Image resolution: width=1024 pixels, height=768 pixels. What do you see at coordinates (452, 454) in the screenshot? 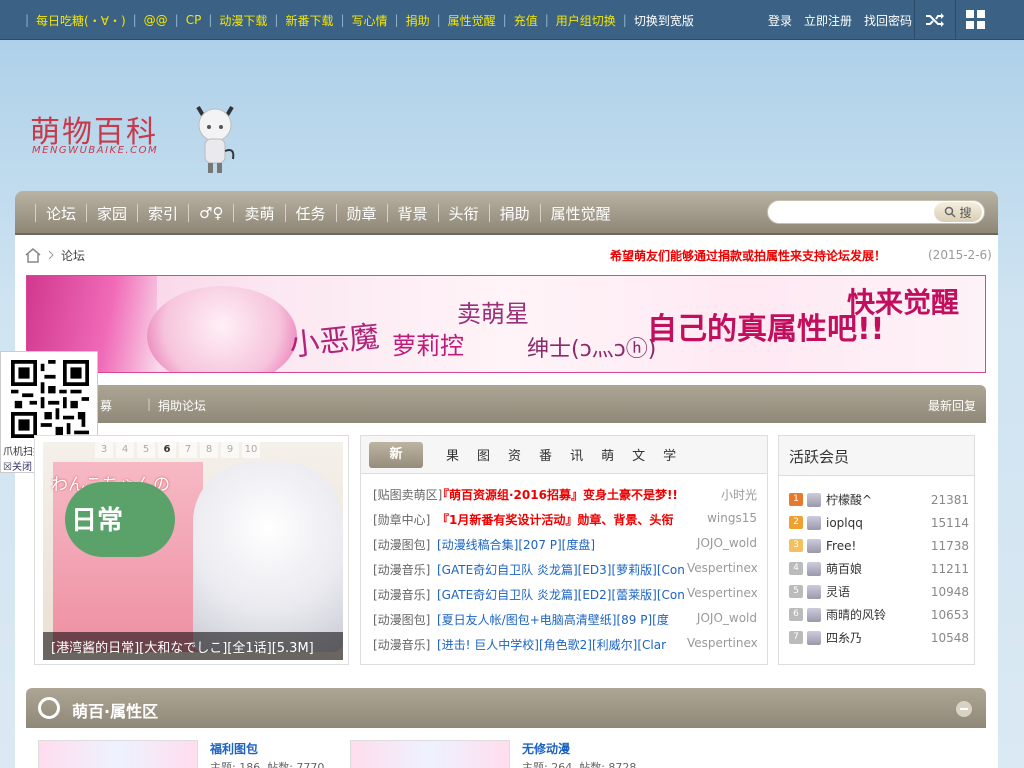
I see `tab-fruit: 果` at bounding box center [452, 454].